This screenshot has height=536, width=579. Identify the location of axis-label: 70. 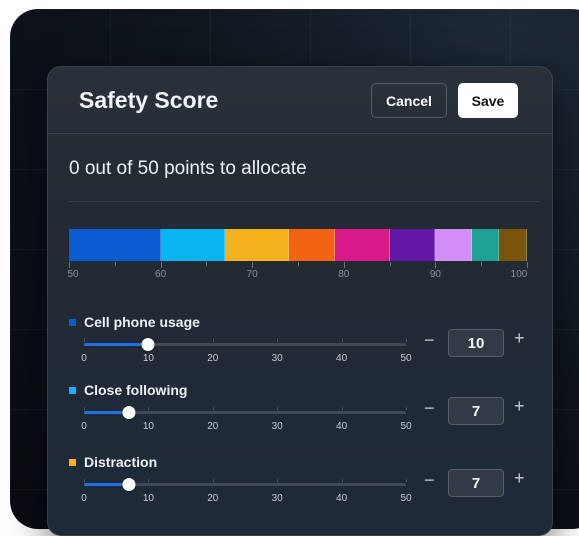
(252, 274).